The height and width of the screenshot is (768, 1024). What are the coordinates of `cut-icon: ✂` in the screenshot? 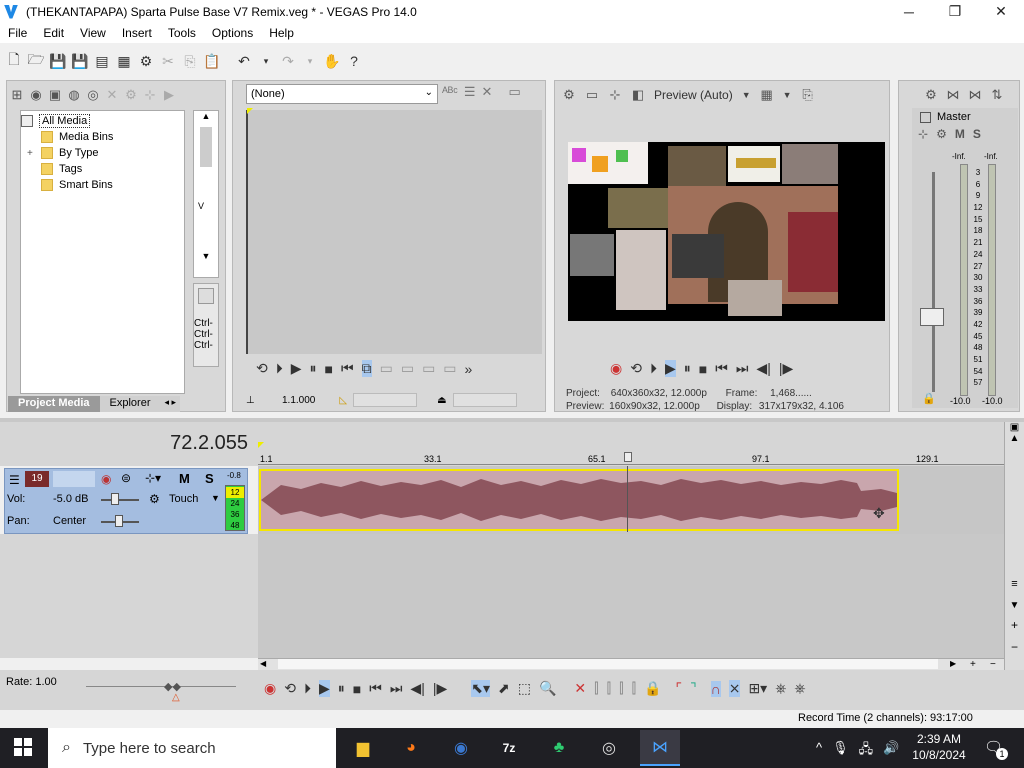 It's located at (168, 61).